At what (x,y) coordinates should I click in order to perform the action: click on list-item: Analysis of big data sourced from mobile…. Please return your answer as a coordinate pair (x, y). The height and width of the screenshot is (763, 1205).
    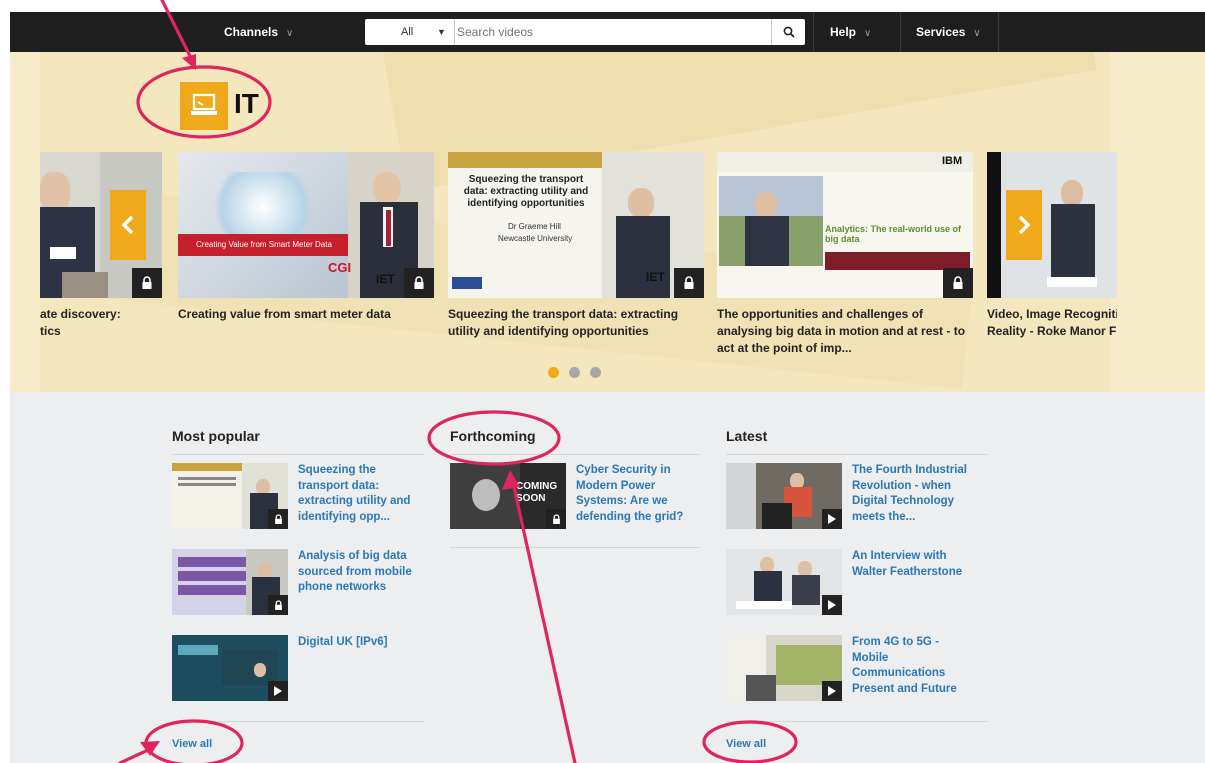
    Looking at the image, I should click on (297, 584).